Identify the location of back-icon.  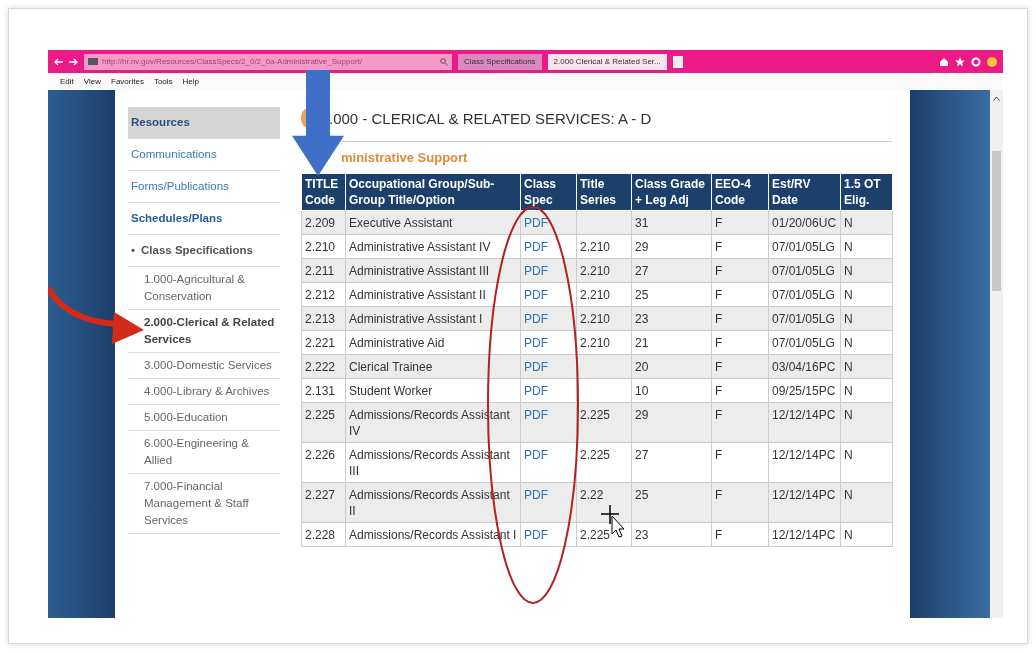
(58, 61).